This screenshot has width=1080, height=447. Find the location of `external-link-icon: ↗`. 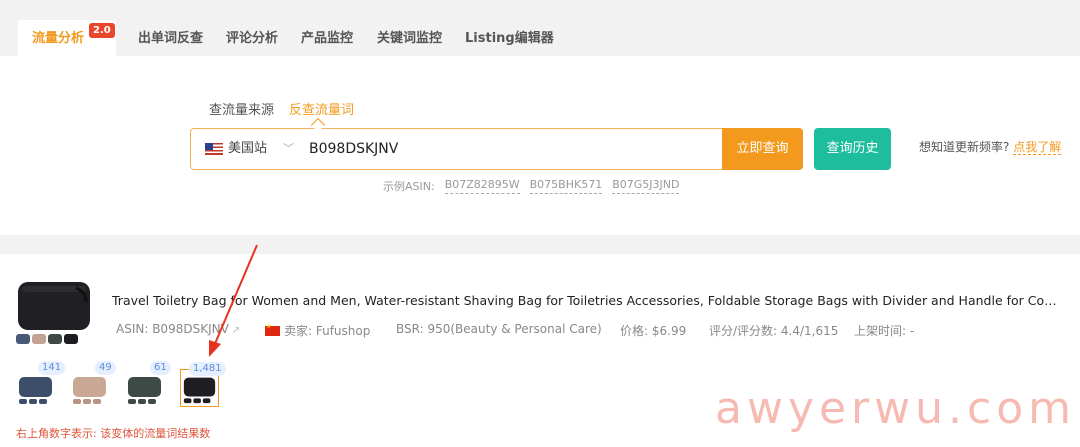

external-link-icon: ↗ is located at coordinates (236, 330).